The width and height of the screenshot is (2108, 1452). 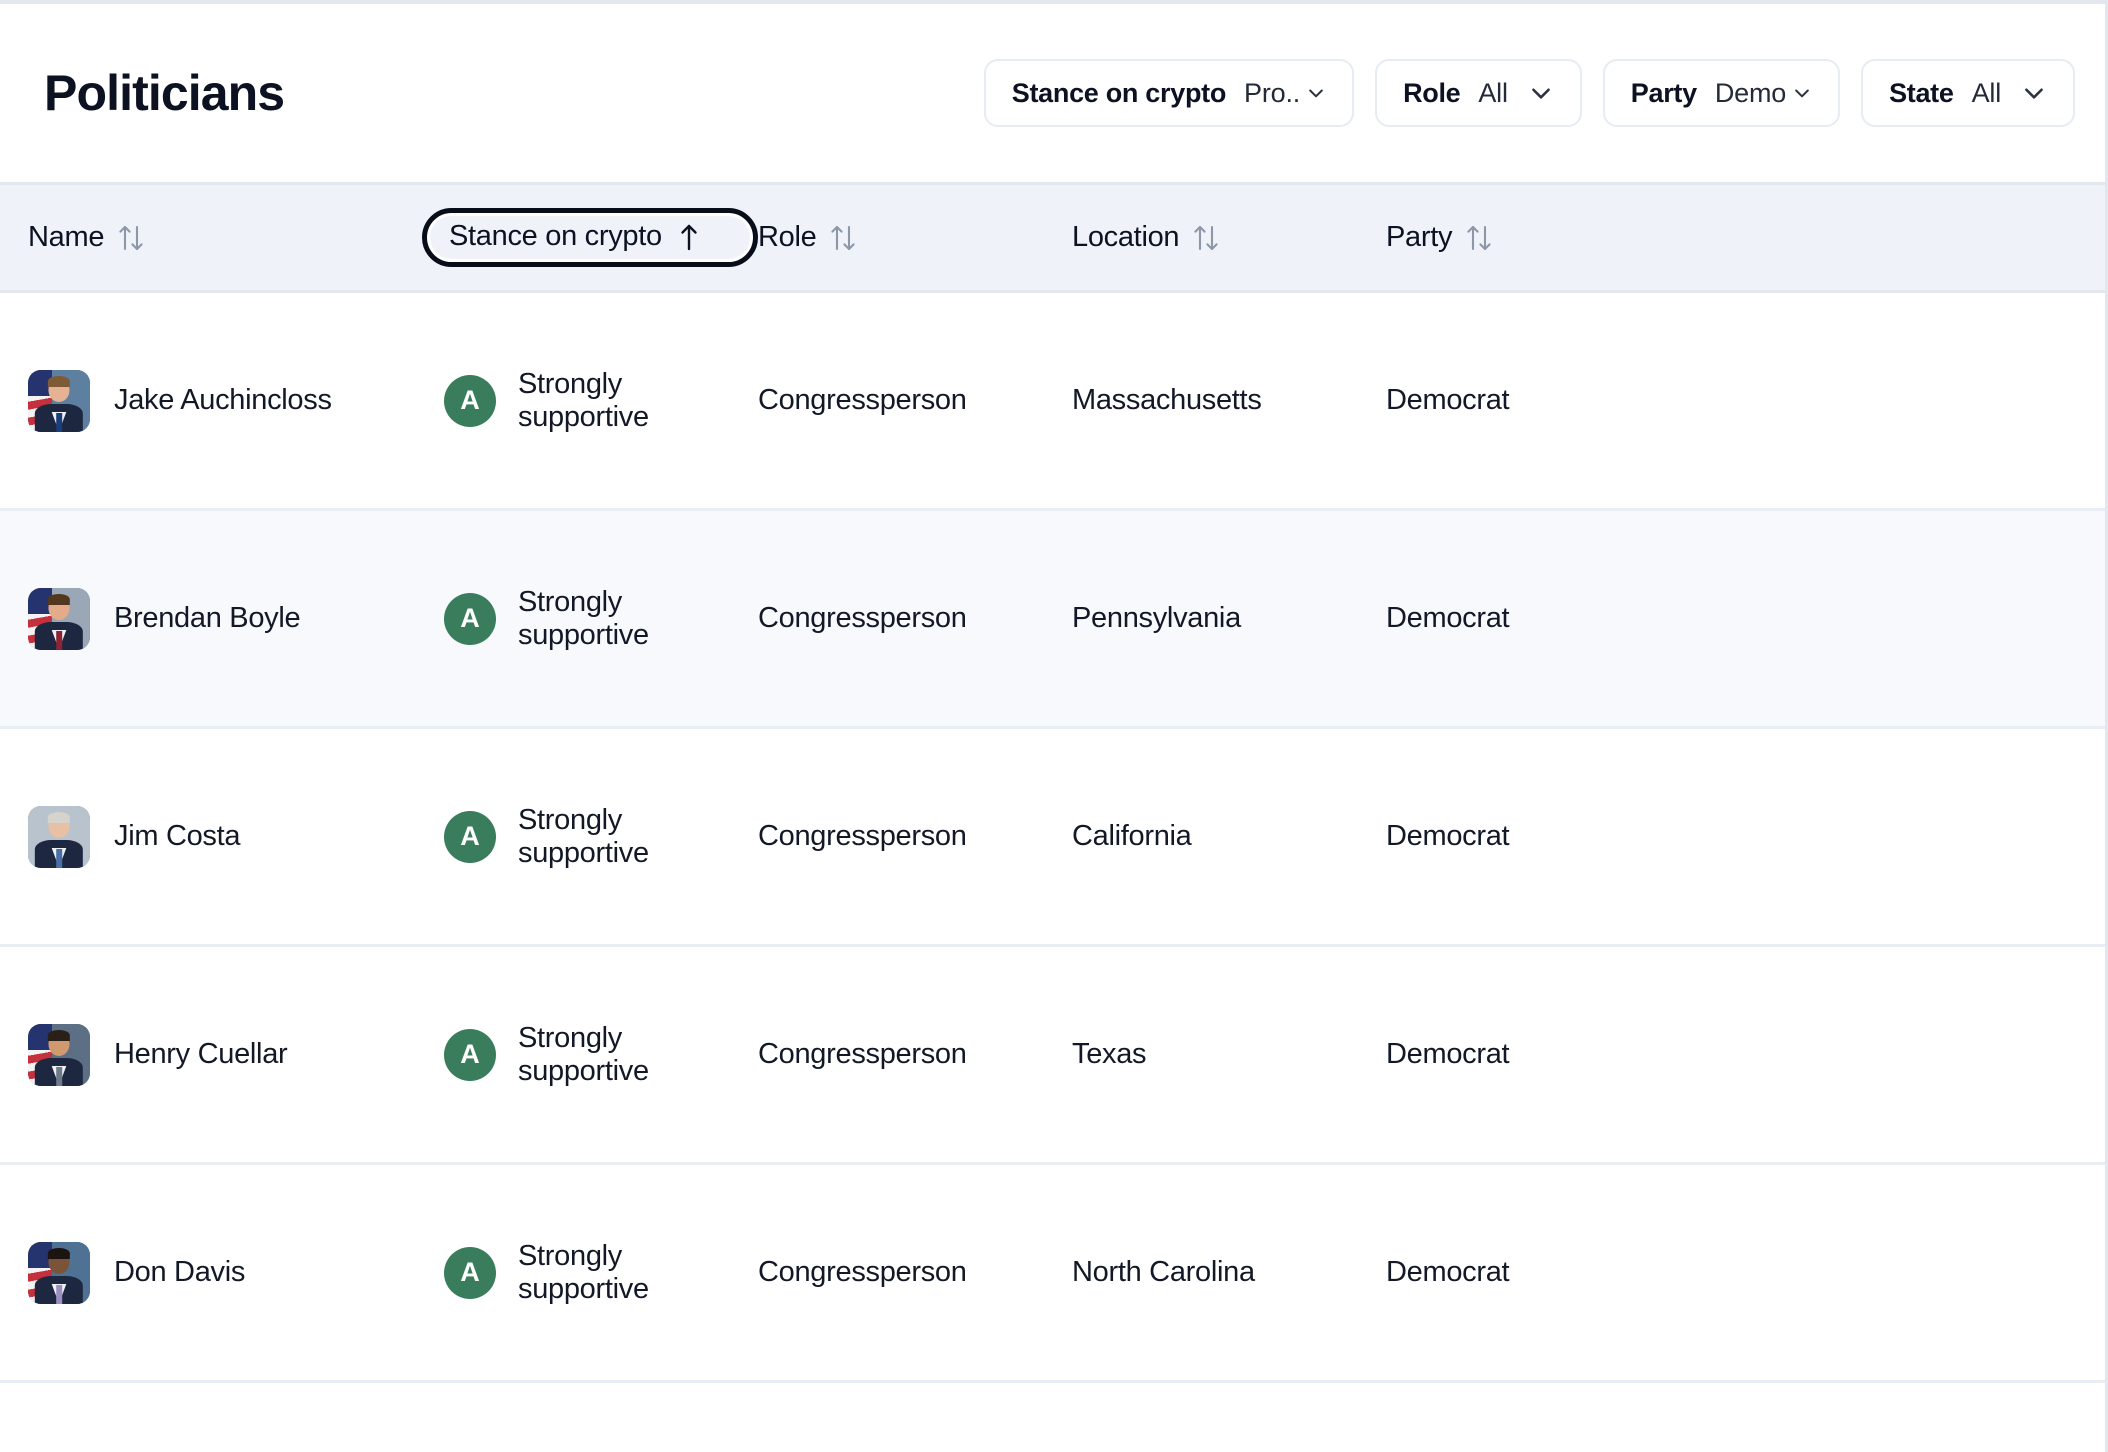 I want to click on filter-stance-on-crypto: Stance on crypto Pro.., so click(x=1169, y=93).